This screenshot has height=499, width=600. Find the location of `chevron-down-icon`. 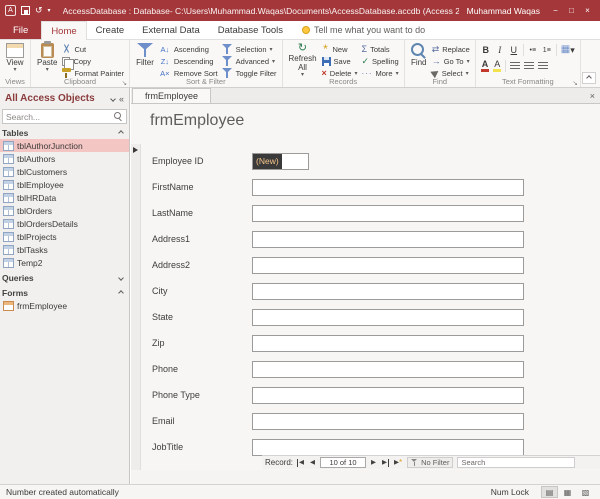

chevron-down-icon is located at coordinates (113, 98).